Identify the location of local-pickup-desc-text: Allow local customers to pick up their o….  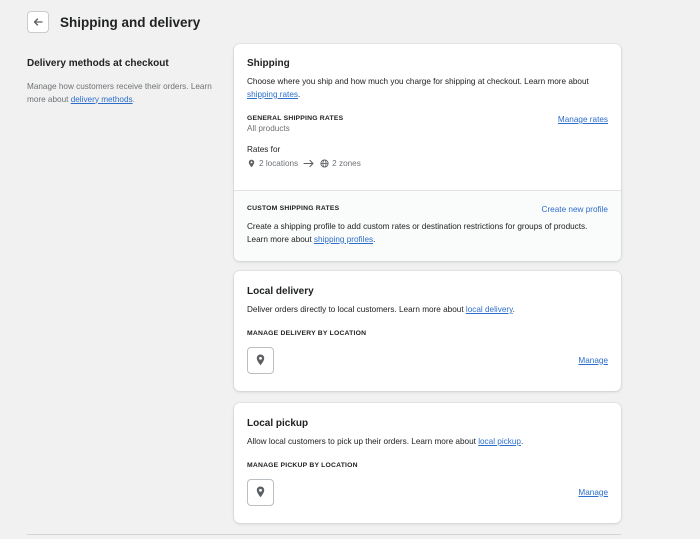
(363, 441).